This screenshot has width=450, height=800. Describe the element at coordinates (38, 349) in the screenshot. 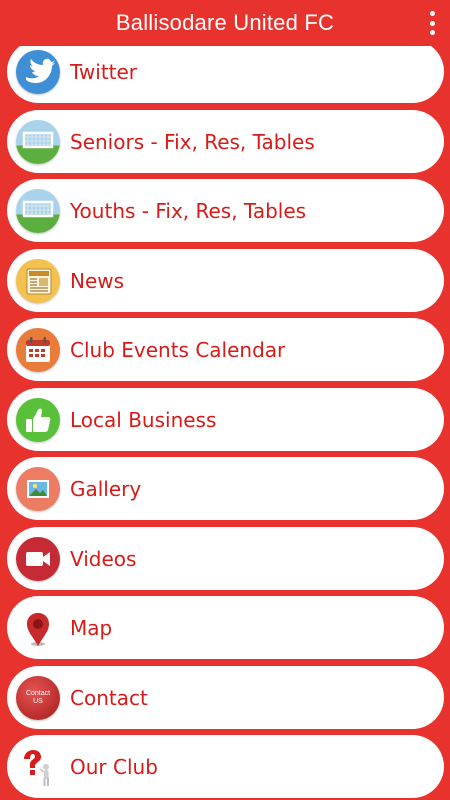

I see `calendar-icon` at that location.